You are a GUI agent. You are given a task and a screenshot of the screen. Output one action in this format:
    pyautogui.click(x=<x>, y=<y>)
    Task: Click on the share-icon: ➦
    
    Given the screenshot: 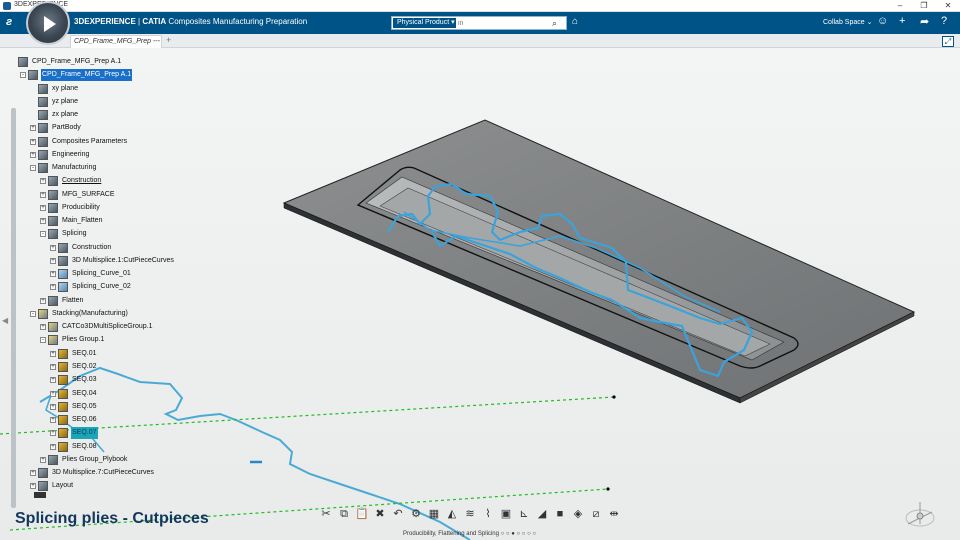 What is the action you would take?
    pyautogui.click(x=924, y=21)
    